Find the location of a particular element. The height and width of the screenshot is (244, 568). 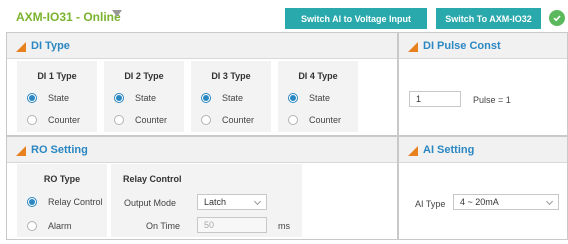

di3-counter-radio is located at coordinates (206, 120).